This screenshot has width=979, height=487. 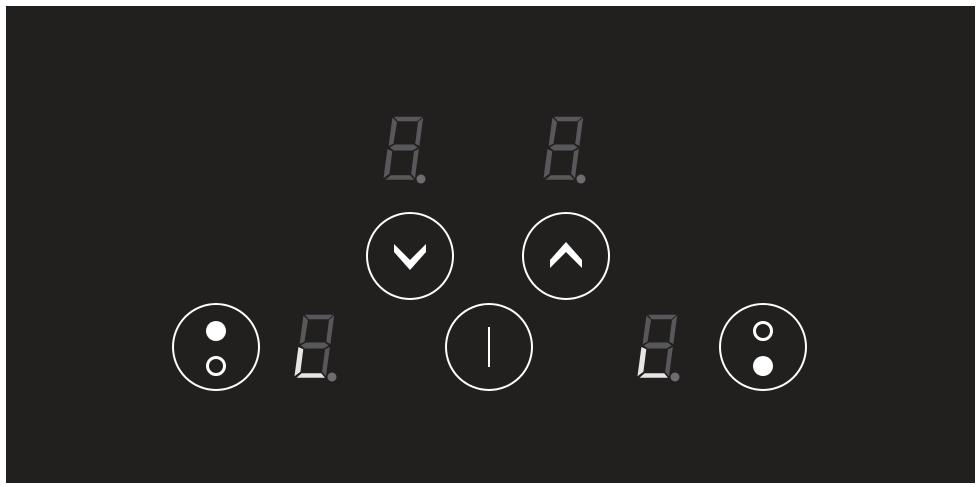 I want to click on zone-left-button, so click(x=216, y=347).